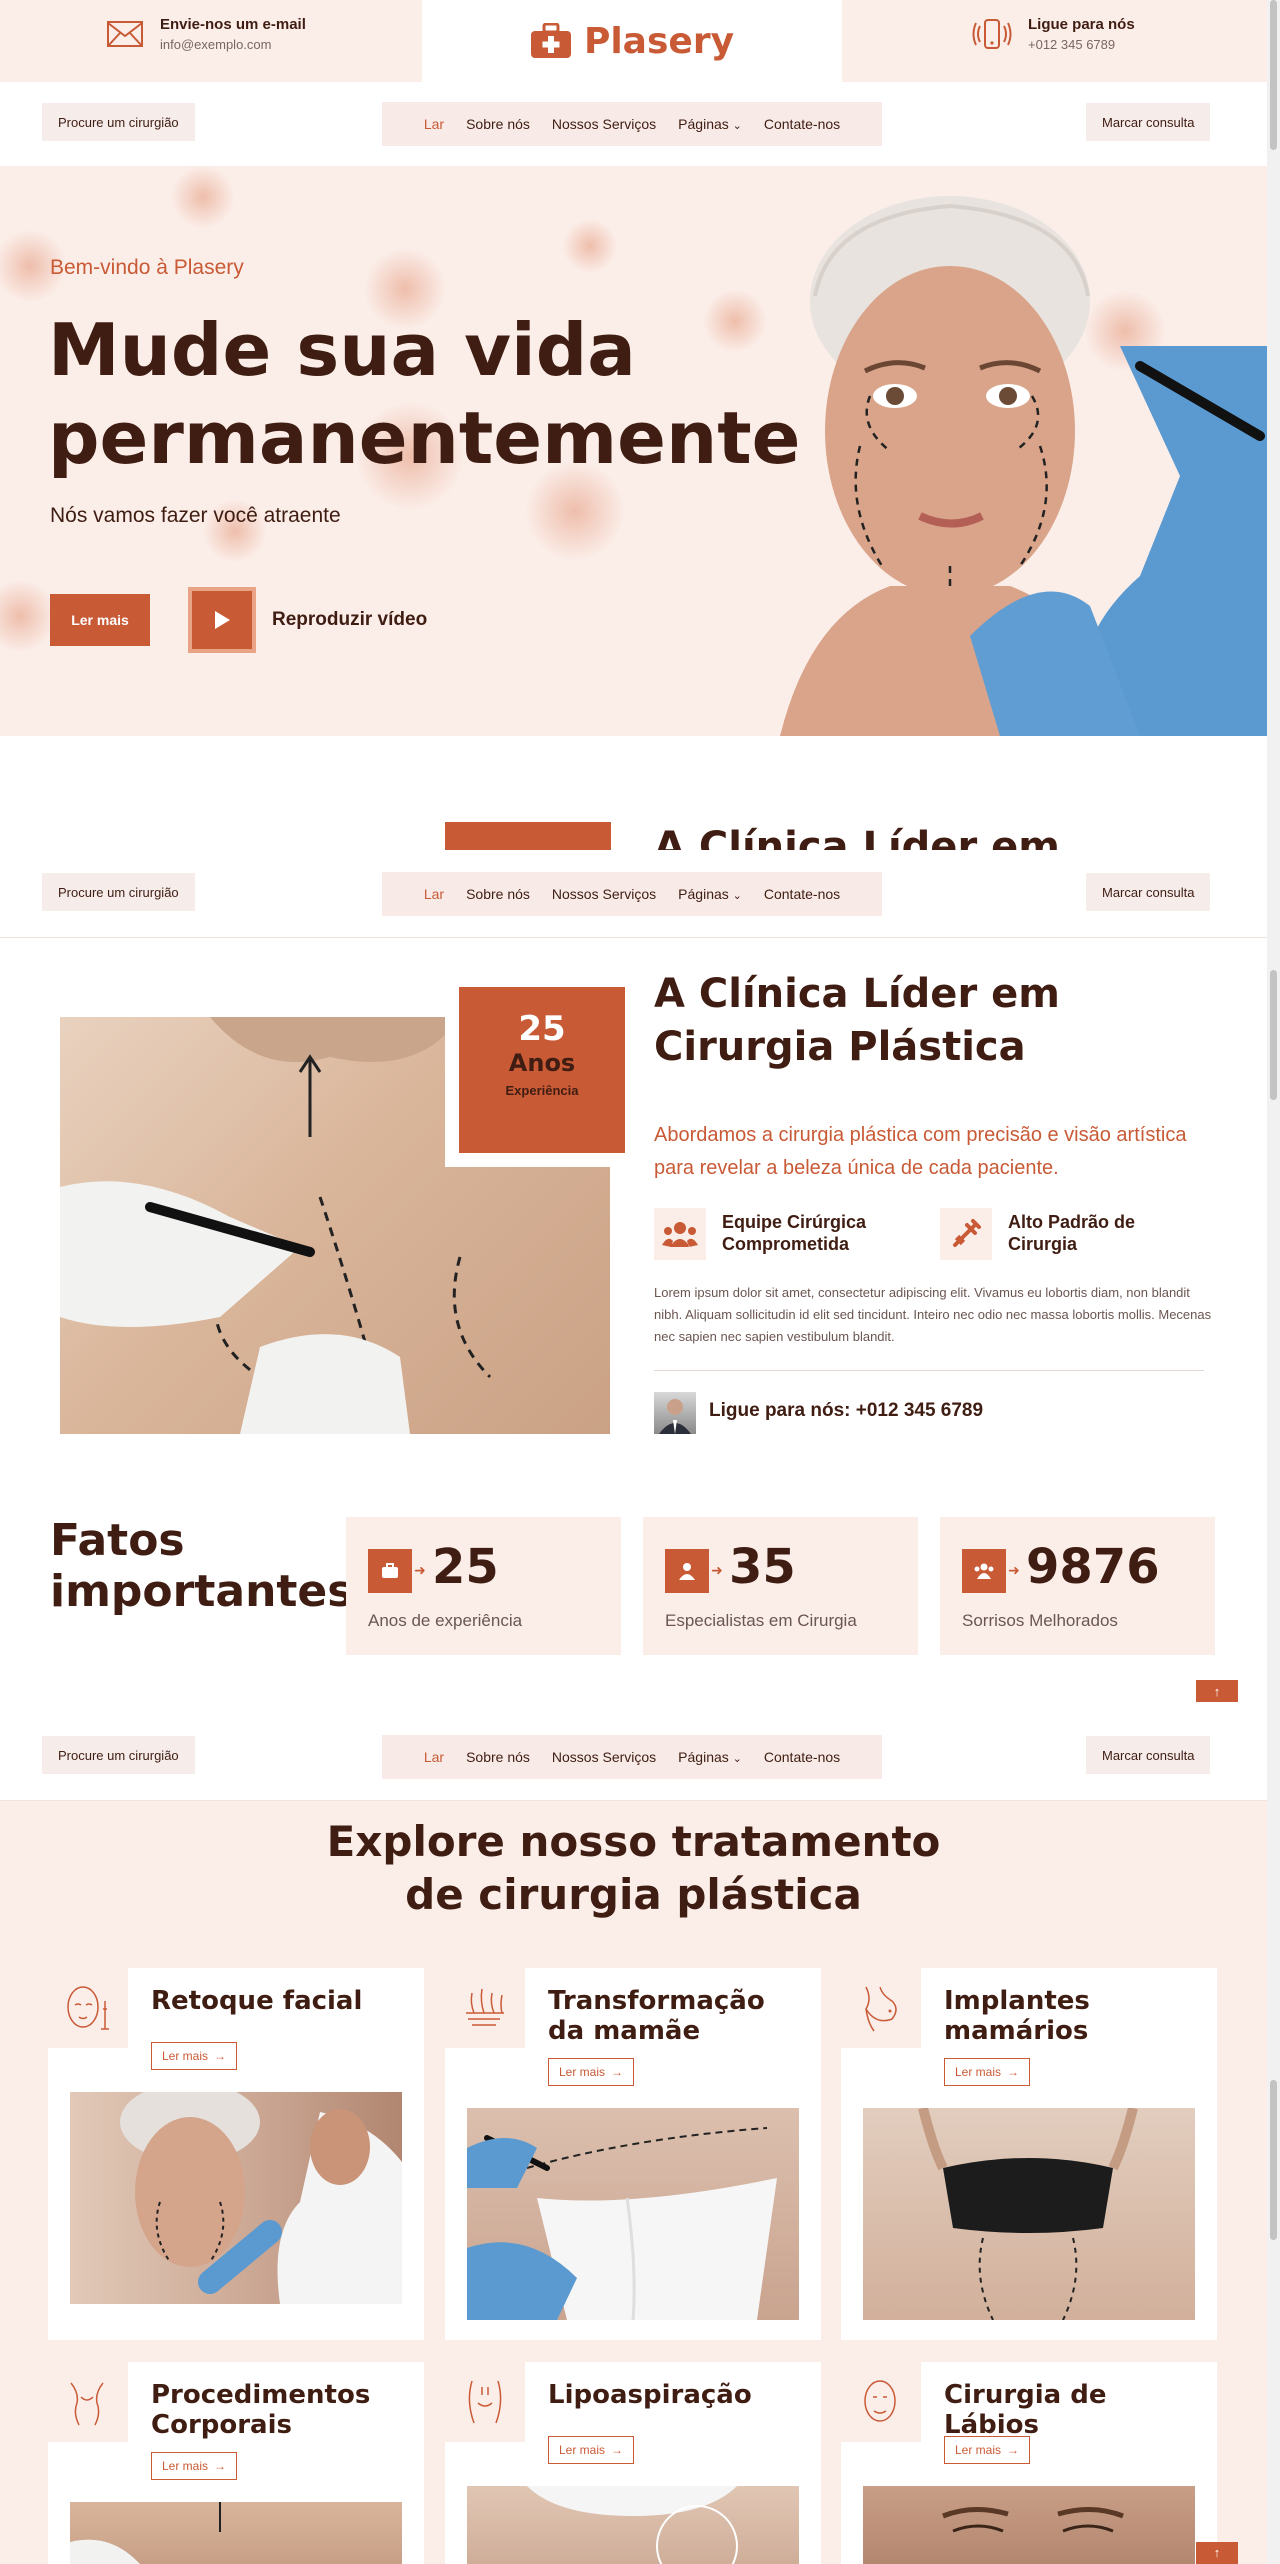 Image resolution: width=1280 pixels, height=2564 pixels. I want to click on service-card: Retoque facial Ler mais →, so click(236, 2154).